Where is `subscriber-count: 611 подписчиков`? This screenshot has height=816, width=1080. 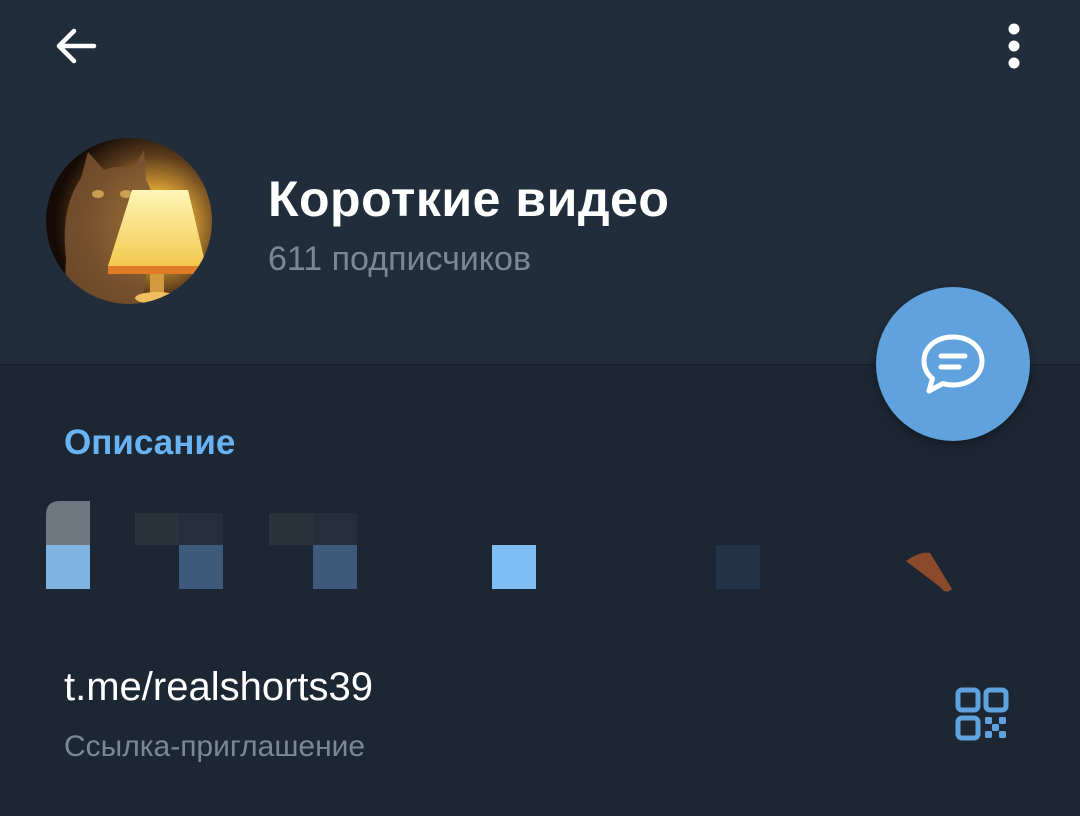 subscriber-count: 611 подписчиков is located at coordinates (400, 259).